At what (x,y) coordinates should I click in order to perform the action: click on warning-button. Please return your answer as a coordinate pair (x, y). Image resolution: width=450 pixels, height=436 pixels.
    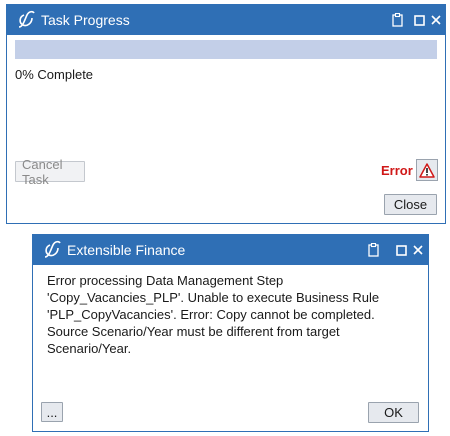
    Looking at the image, I should click on (427, 170).